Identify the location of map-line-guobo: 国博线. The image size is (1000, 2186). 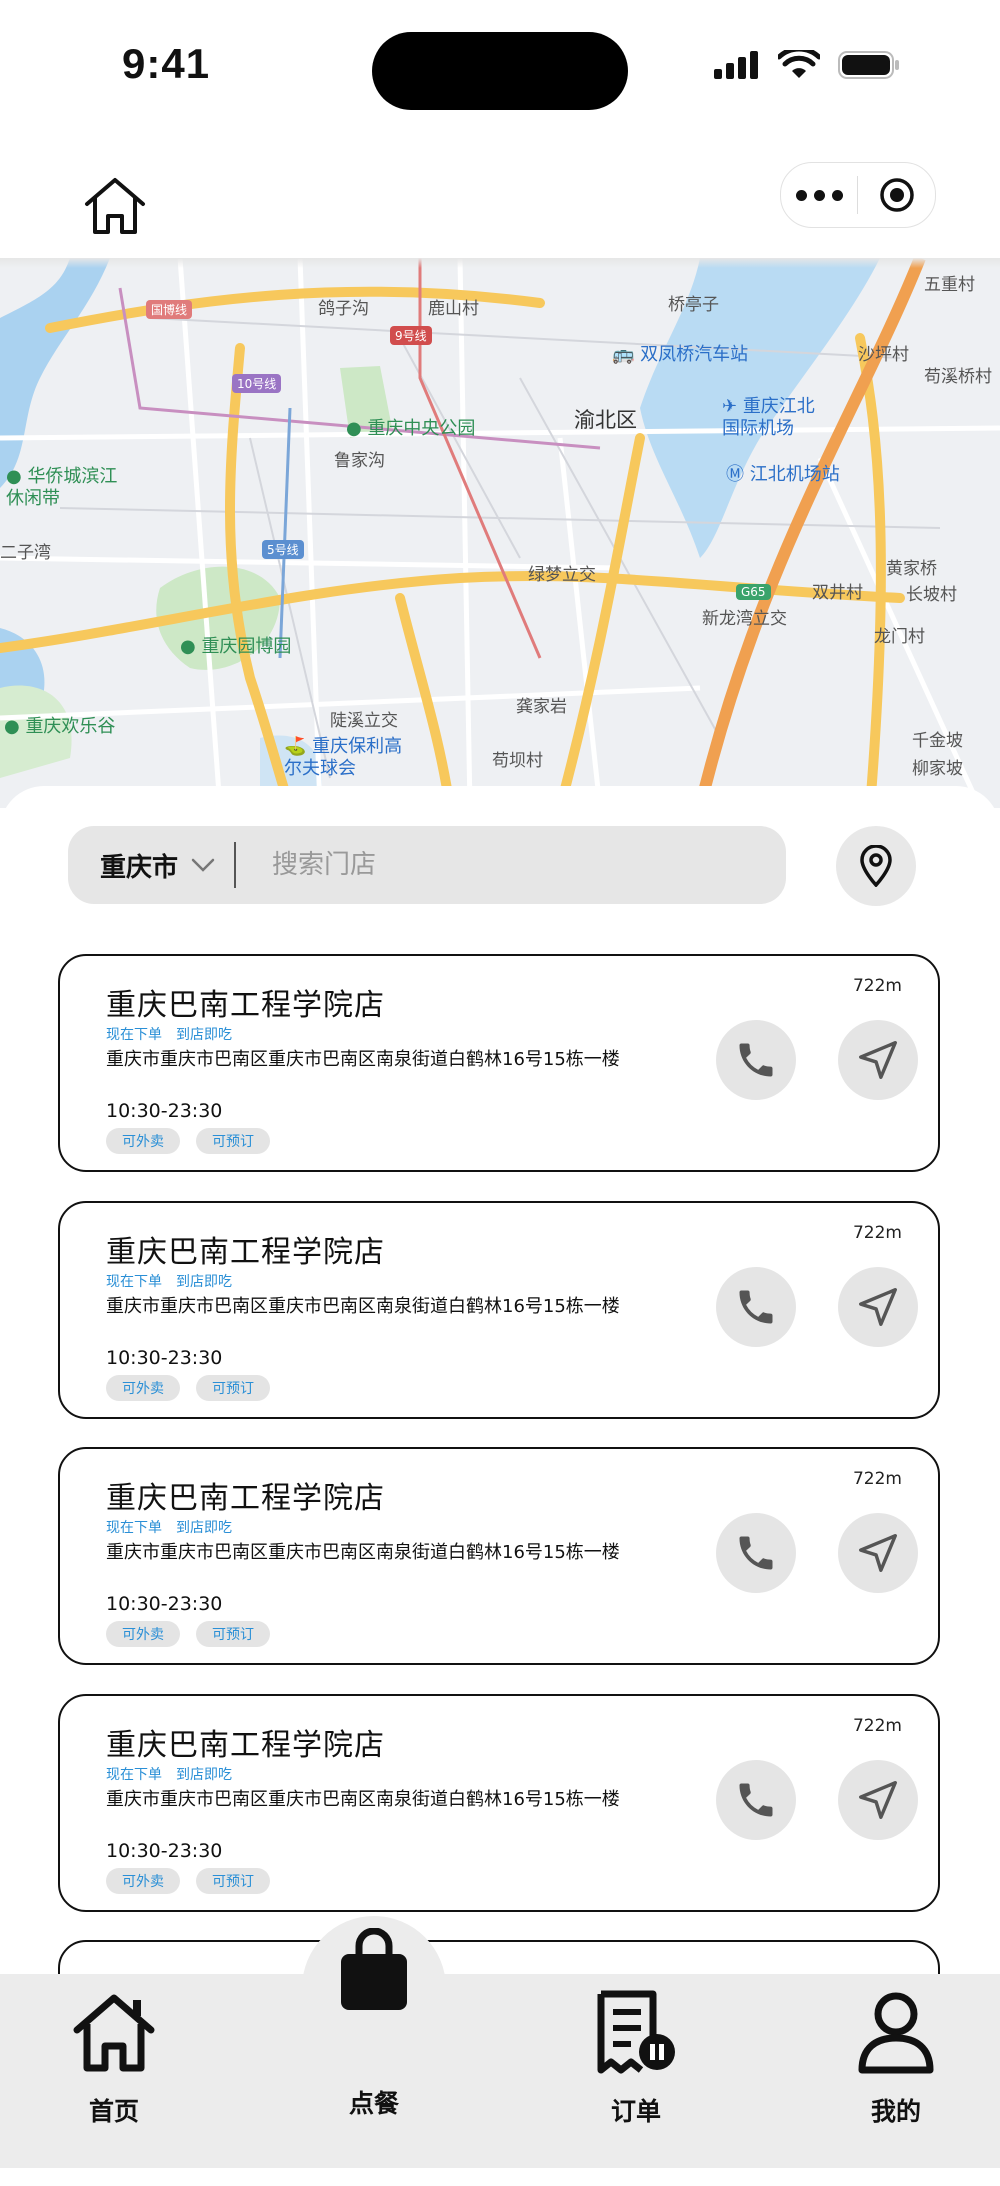
(169, 309).